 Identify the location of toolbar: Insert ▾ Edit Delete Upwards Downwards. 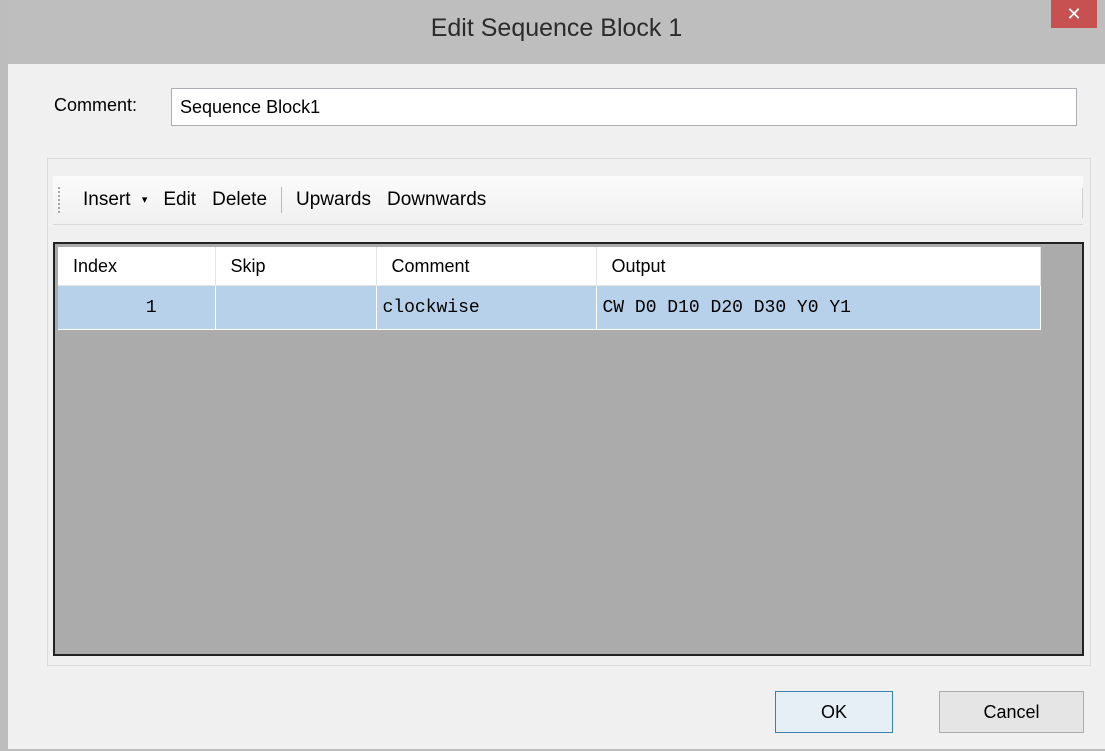
(568, 200).